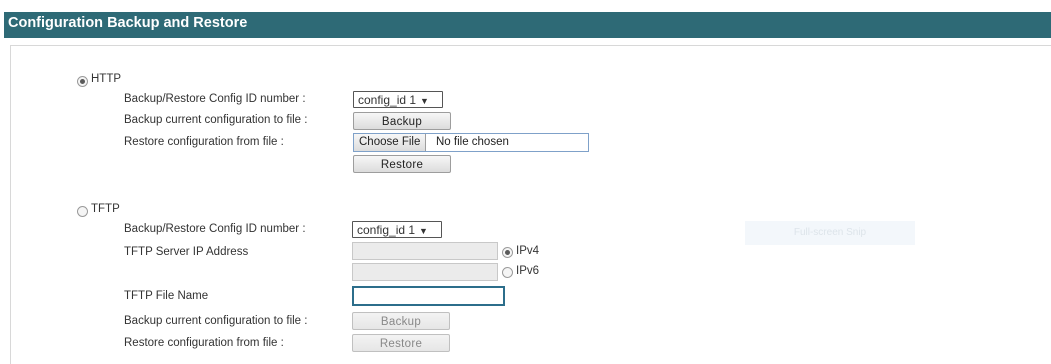  What do you see at coordinates (830, 233) in the screenshot?
I see `full-screen-snip-overlay: Full-screen Snip` at bounding box center [830, 233].